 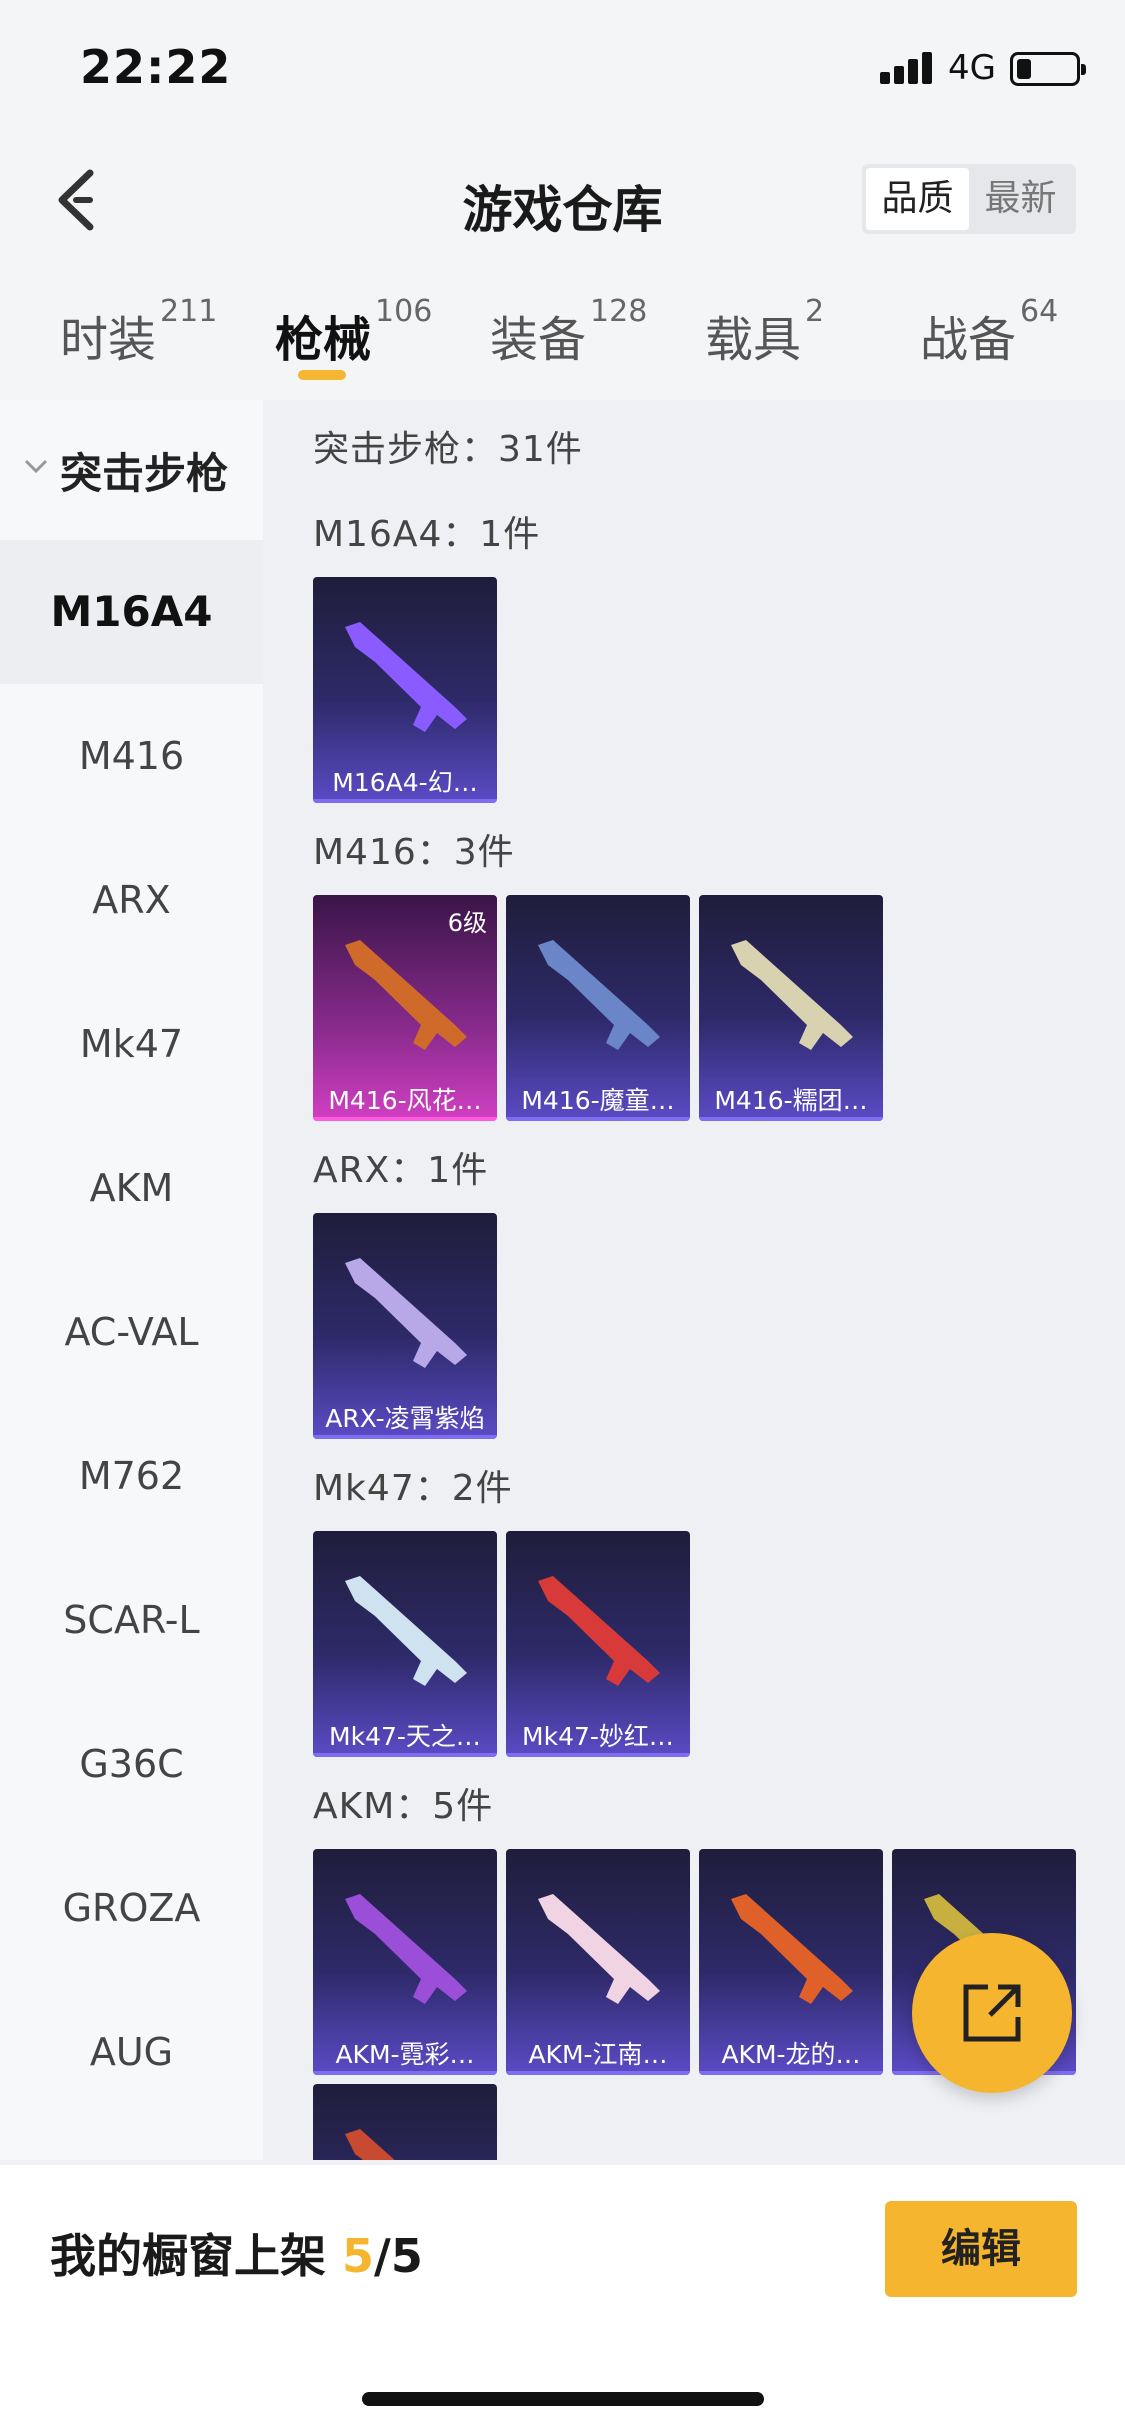 I want to click on status-bar: 22:22 4G, so click(x=562, y=65).